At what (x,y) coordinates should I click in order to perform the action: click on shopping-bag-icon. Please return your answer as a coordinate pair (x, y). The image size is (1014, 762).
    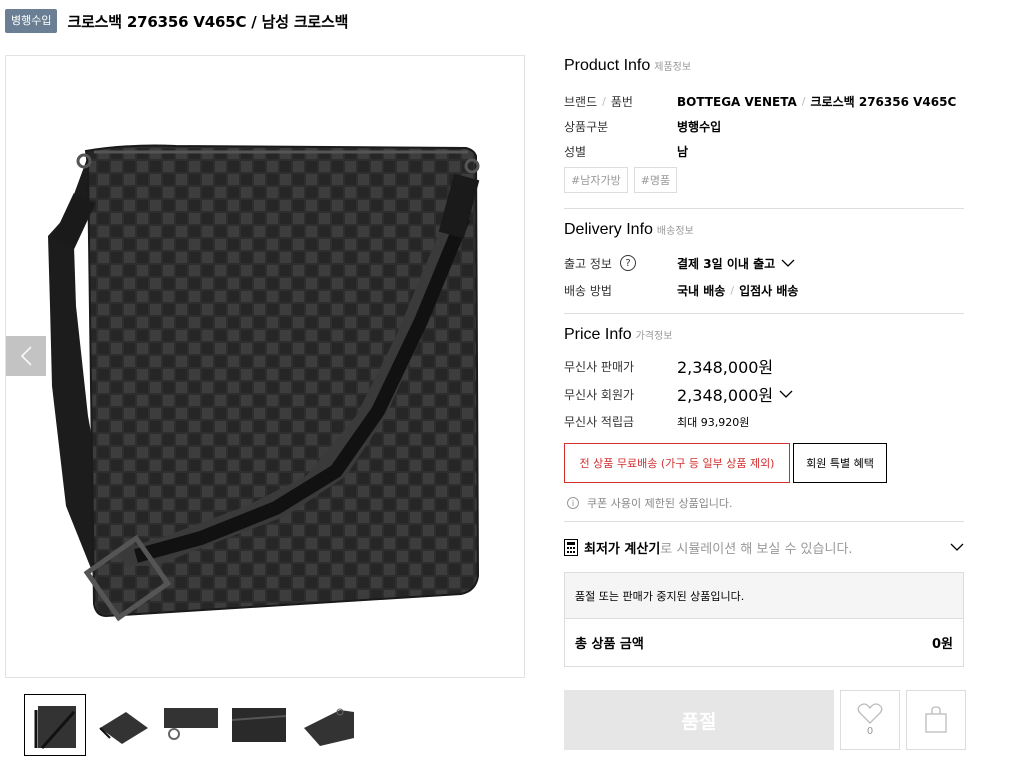
    Looking at the image, I should click on (936, 719).